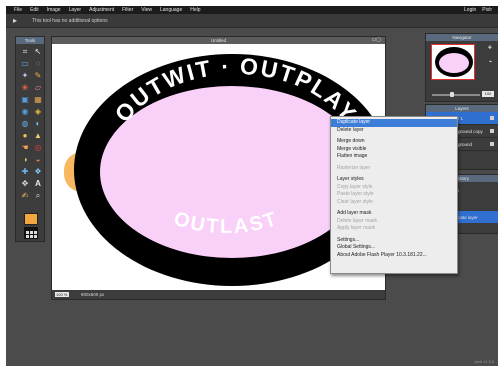  Describe the element at coordinates (218, 294) in the screenshot. I see `document-status-bar: 100 % 800x600 px` at that location.